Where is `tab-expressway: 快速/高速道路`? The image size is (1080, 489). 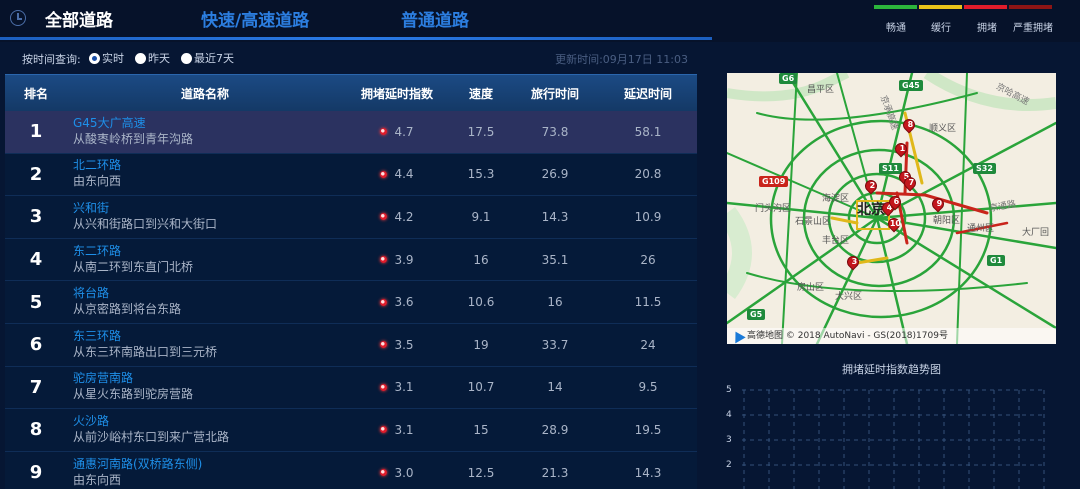 tab-expressway: 快速/高速道路 is located at coordinates (255, 18).